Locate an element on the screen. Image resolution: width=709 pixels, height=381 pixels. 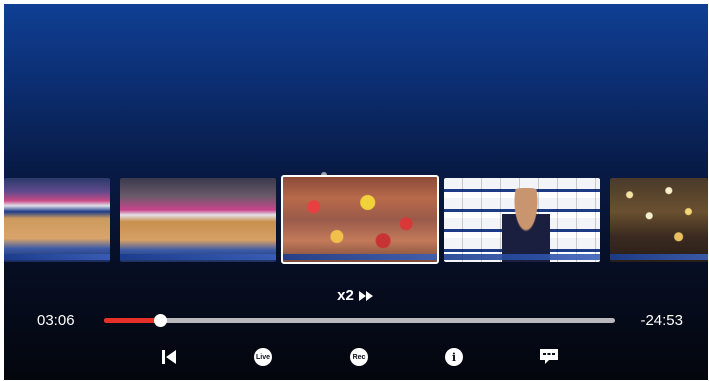
live-button: Live is located at coordinates (263, 357).